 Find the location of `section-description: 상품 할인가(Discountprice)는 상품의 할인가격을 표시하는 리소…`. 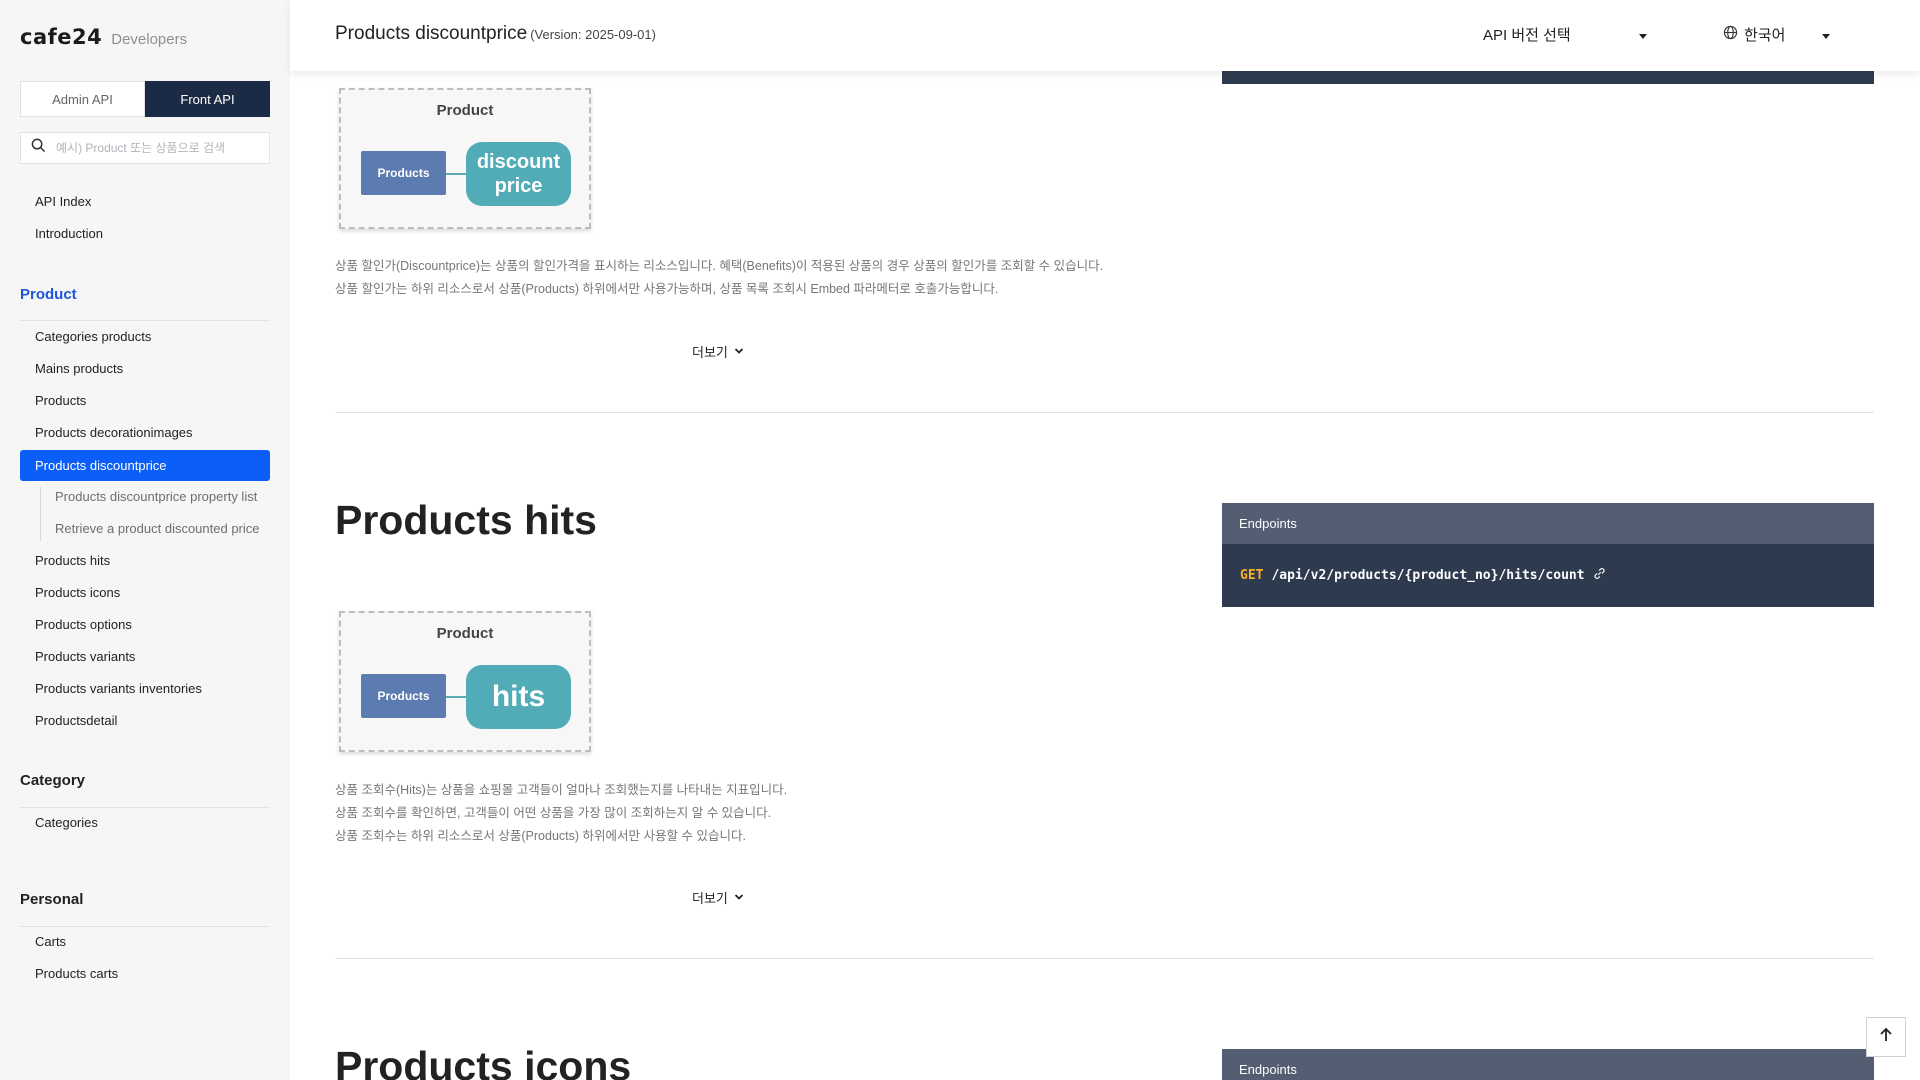

section-description: 상품 할인가(Discountprice)는 상품의 할인가격을 표시하는 리소… is located at coordinates (719, 278).